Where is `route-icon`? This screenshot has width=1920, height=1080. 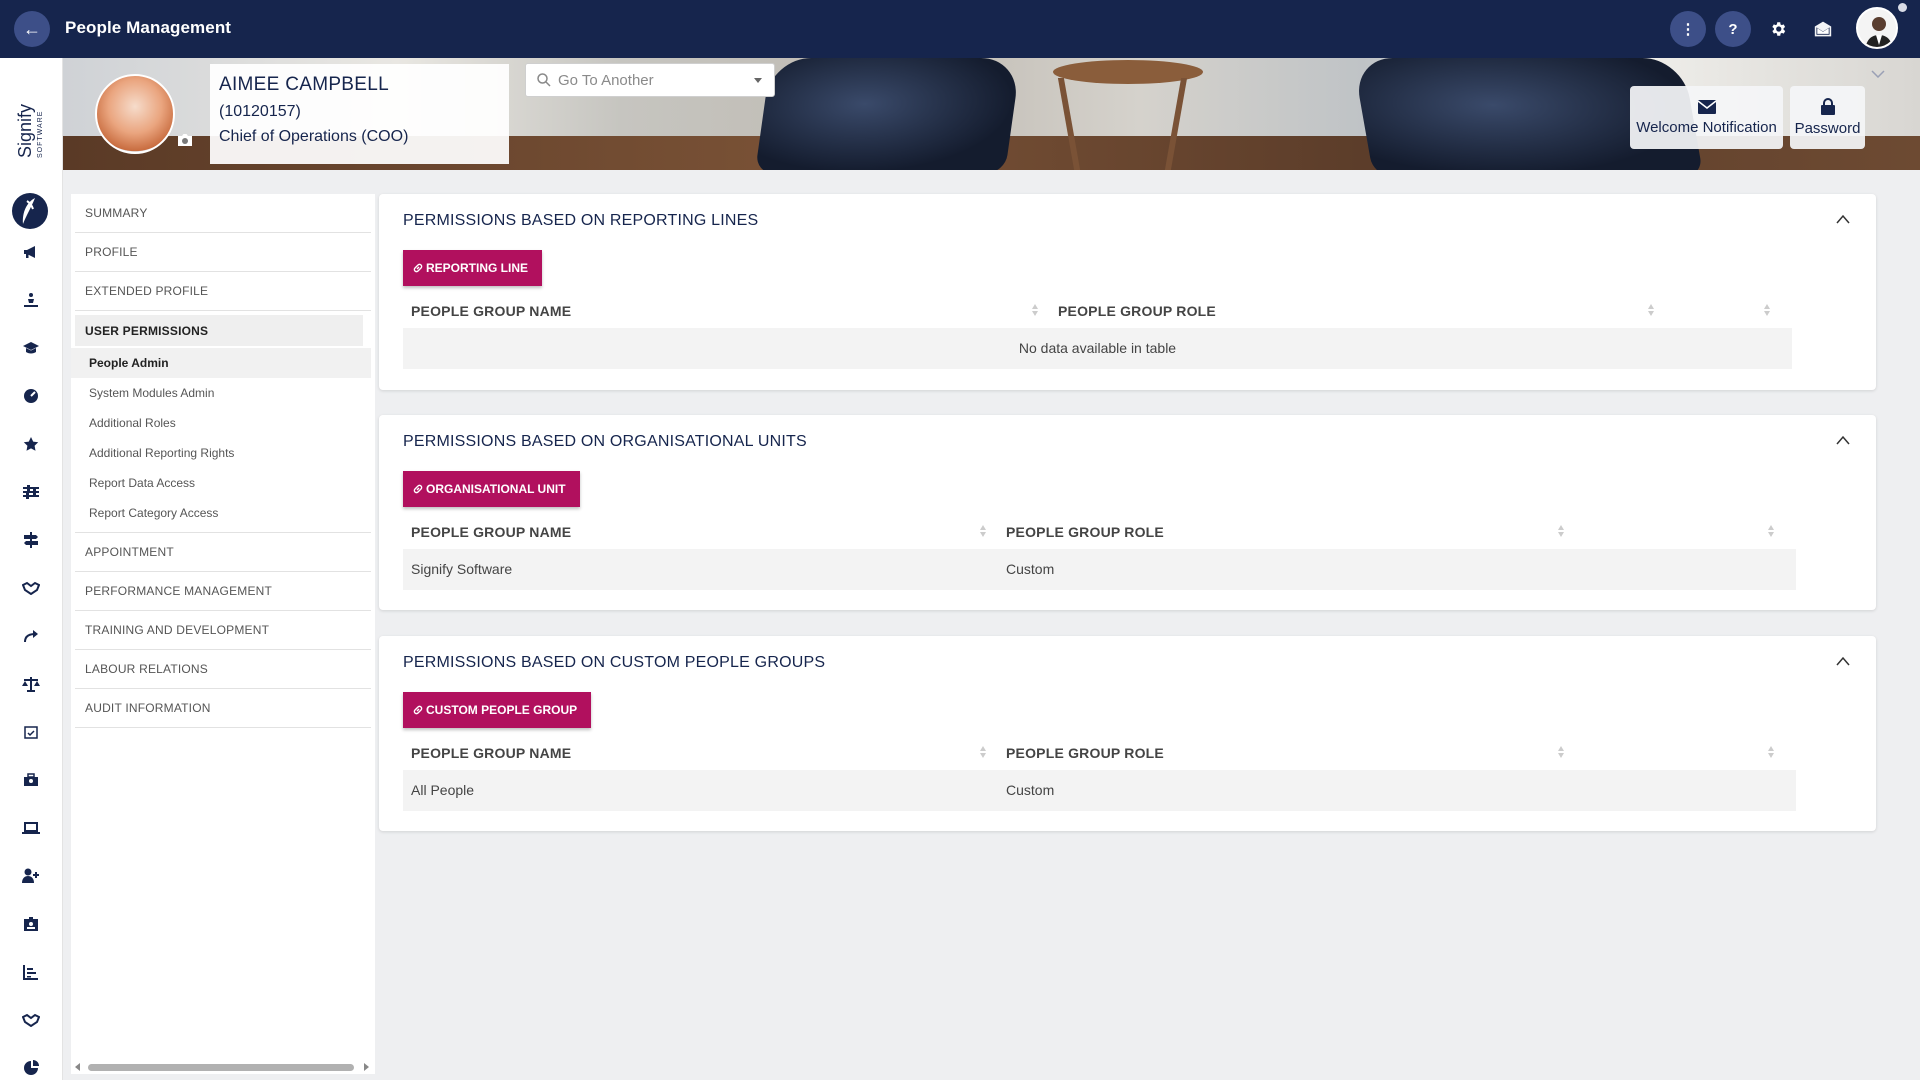 route-icon is located at coordinates (31, 636).